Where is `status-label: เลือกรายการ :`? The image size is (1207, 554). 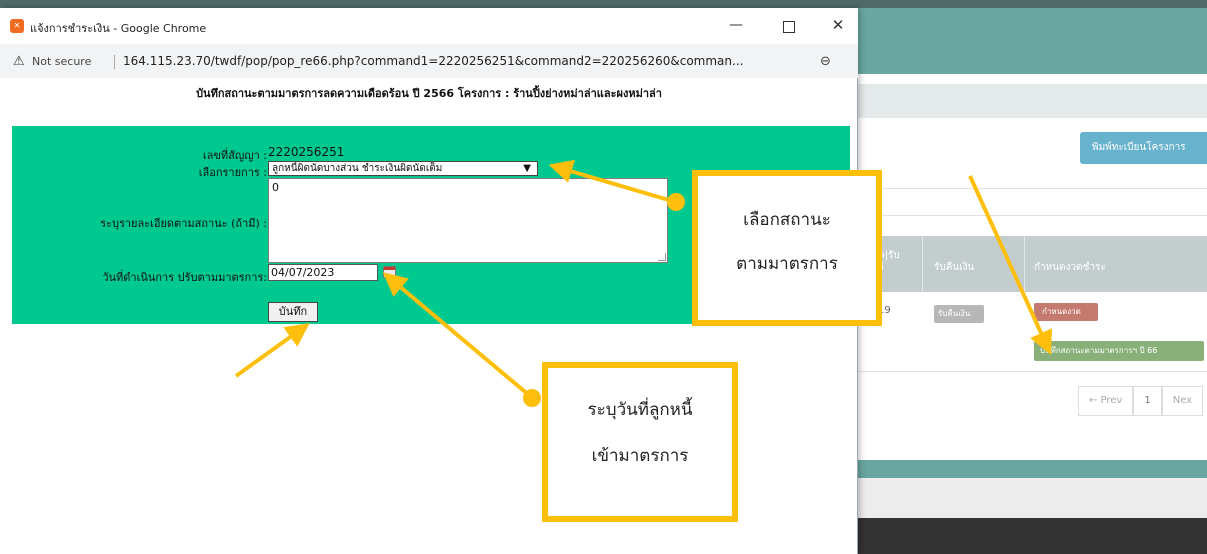 status-label: เลือกรายการ : is located at coordinates (232, 172).